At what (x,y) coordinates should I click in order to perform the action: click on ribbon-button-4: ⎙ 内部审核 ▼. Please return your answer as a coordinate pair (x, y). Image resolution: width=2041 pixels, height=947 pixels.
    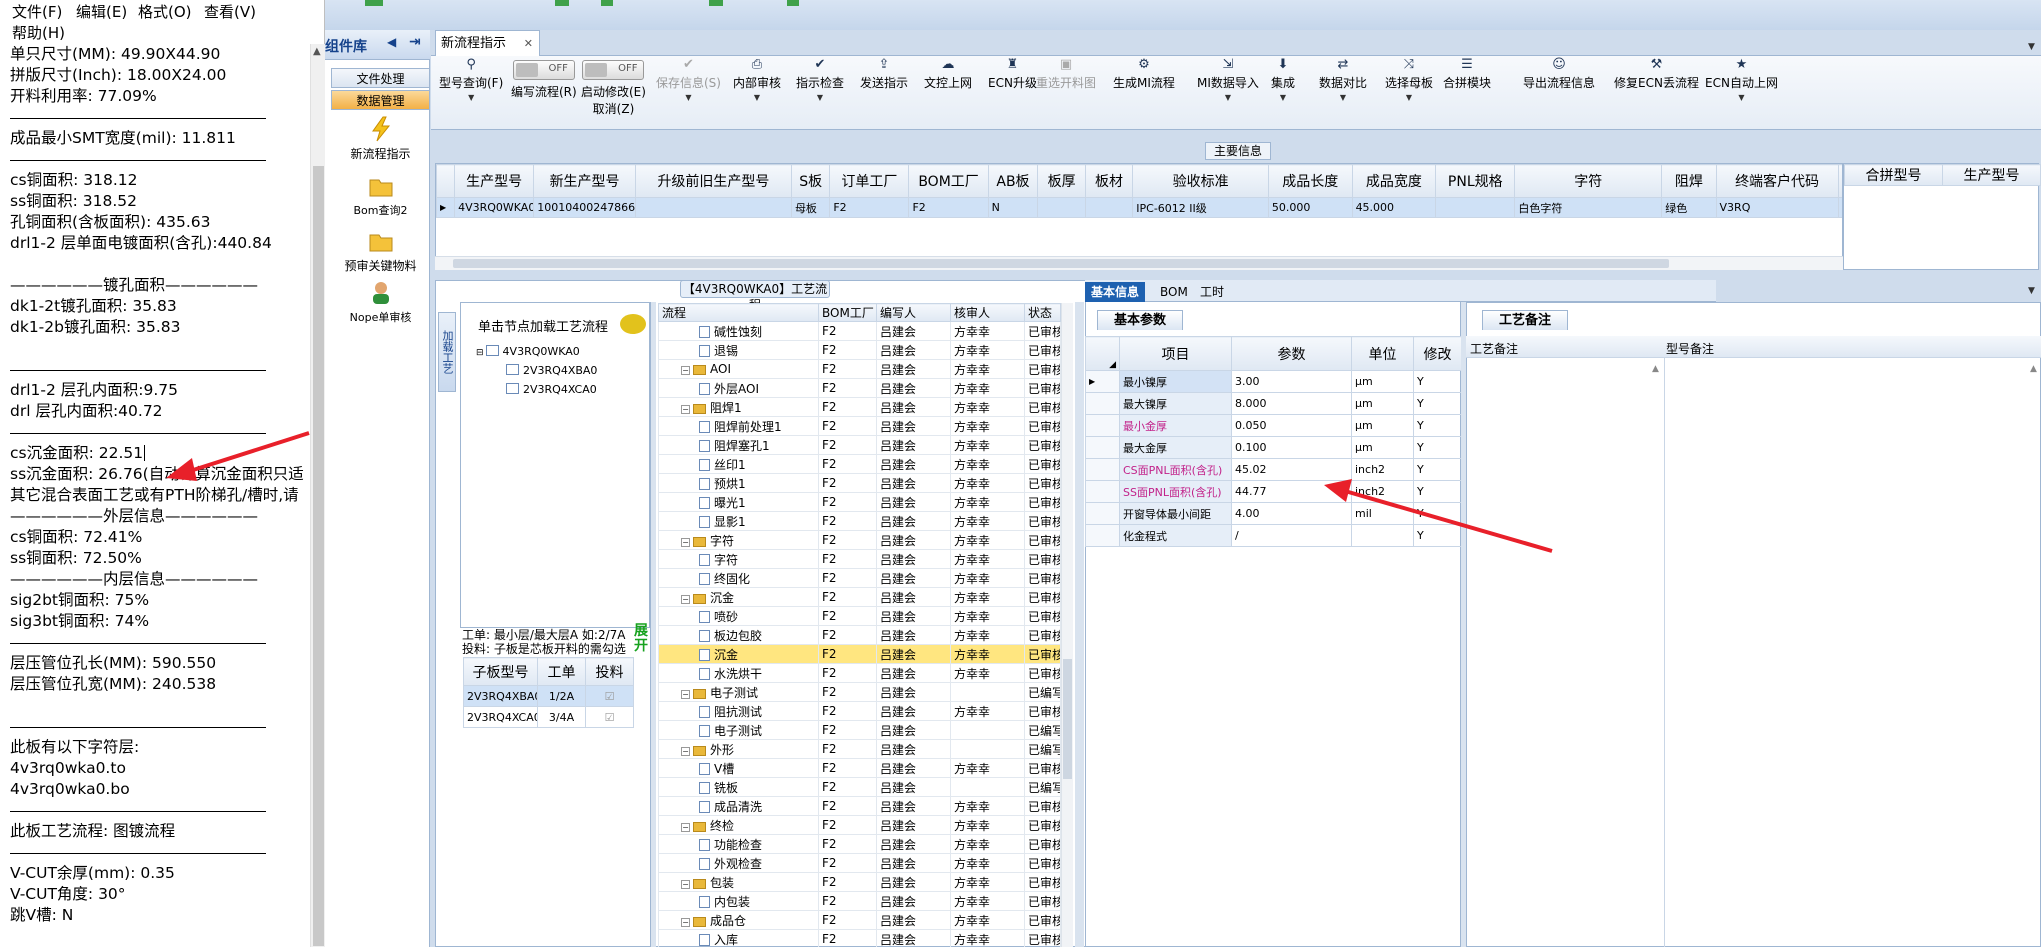
    Looking at the image, I should click on (757, 80).